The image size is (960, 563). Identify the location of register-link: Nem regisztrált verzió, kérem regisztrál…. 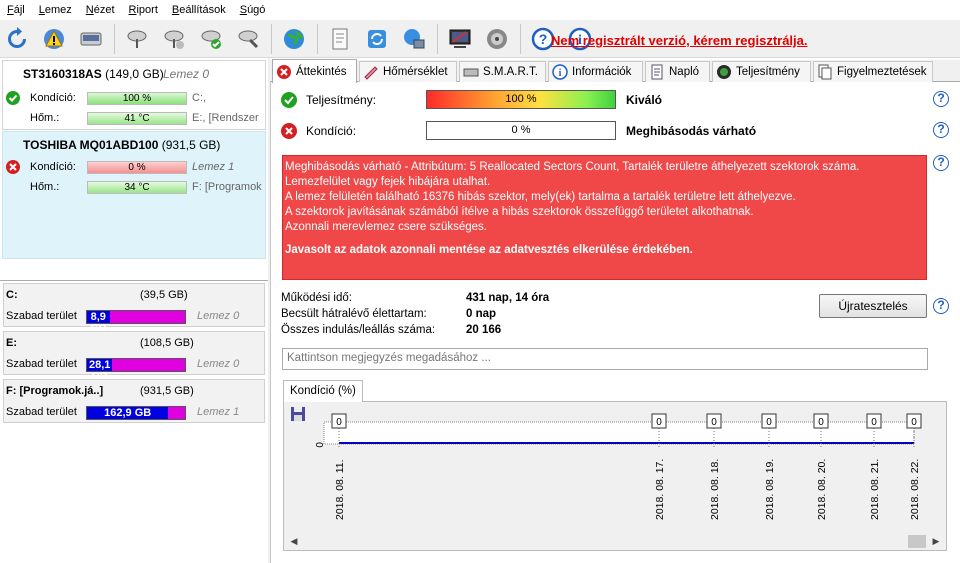
(679, 40).